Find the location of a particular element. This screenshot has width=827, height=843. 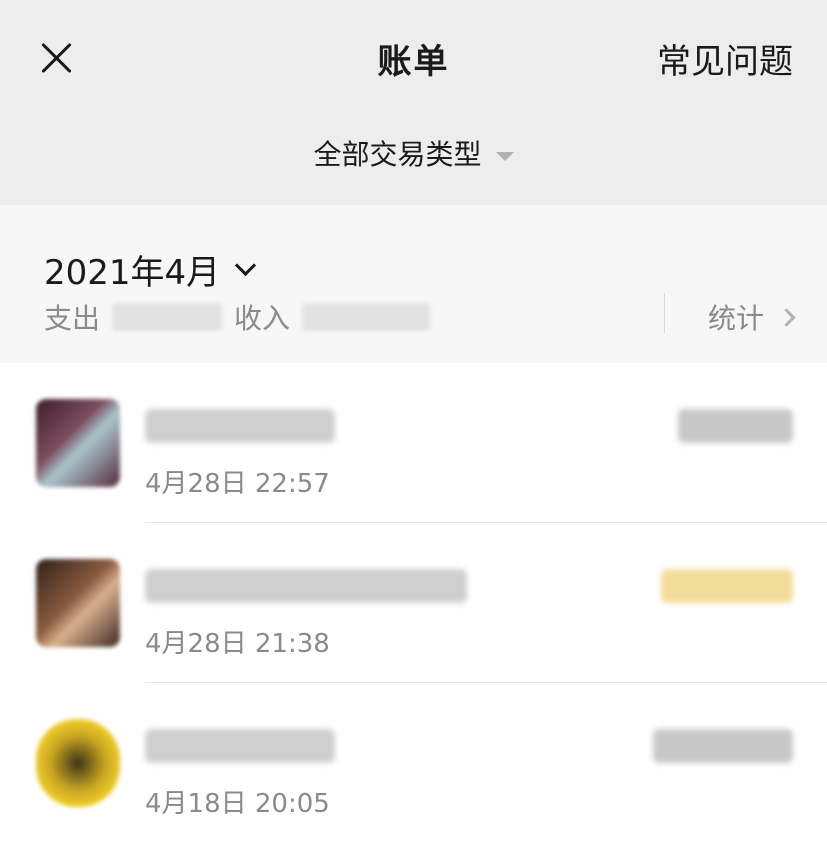

expense-label: 支出 is located at coordinates (72, 318).